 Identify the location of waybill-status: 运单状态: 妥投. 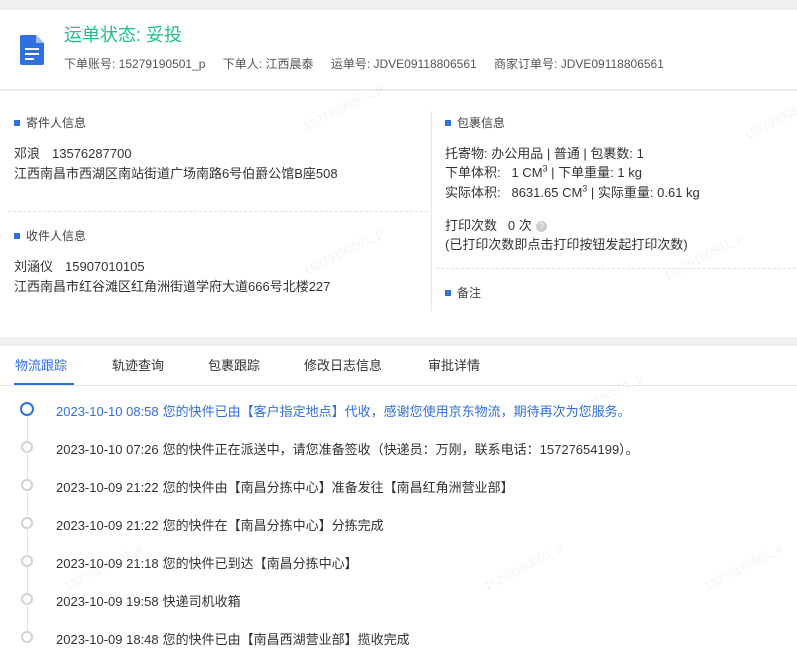
(123, 34).